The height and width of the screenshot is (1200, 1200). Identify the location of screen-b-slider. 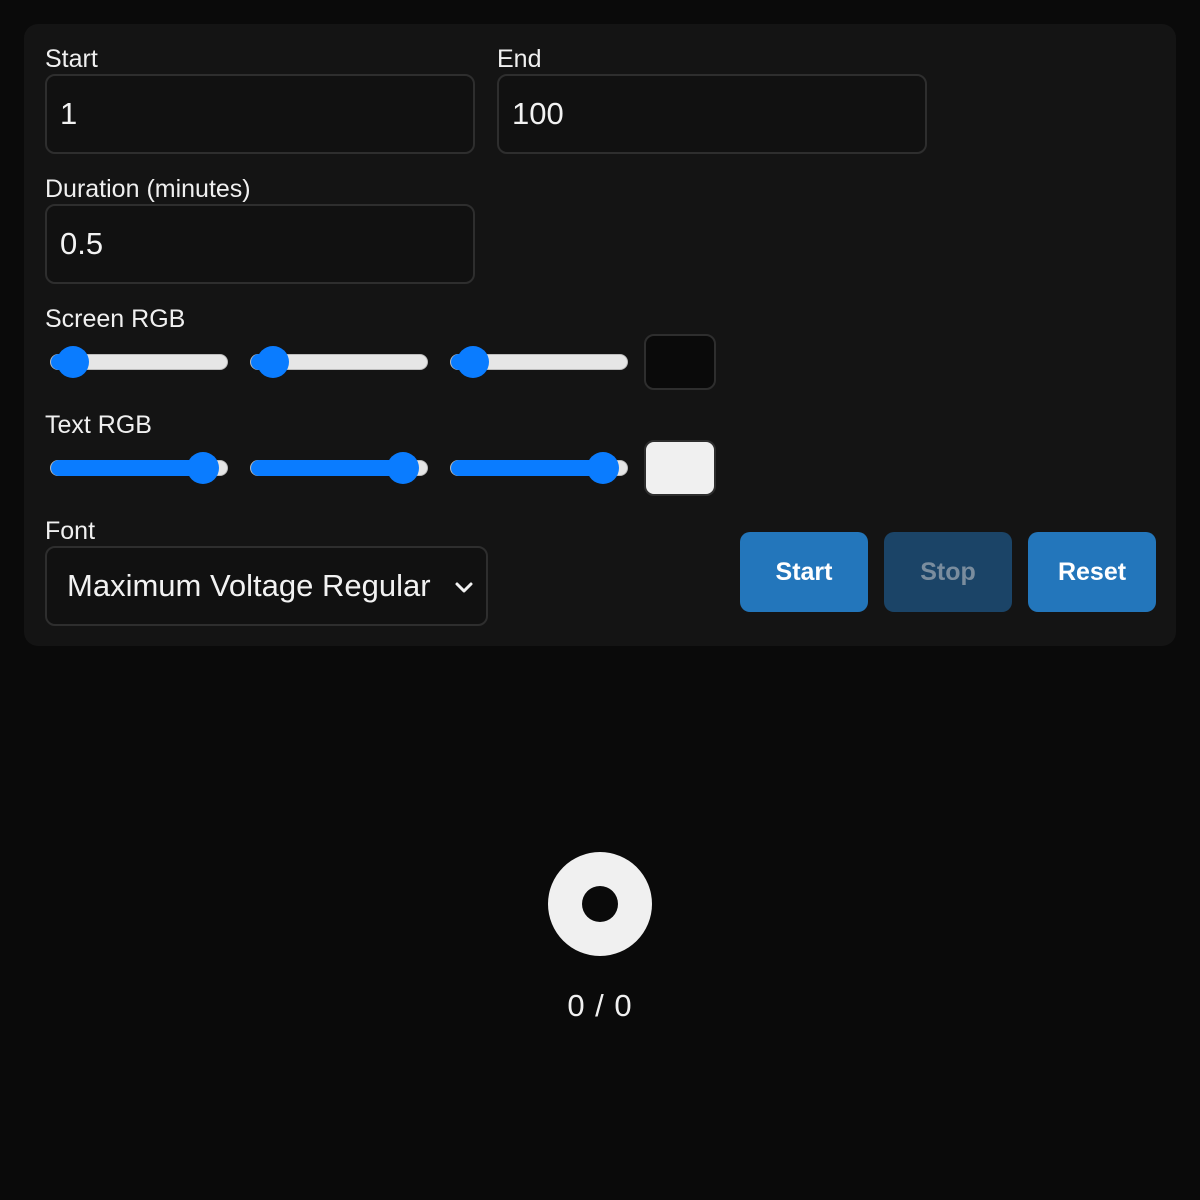
(539, 362).